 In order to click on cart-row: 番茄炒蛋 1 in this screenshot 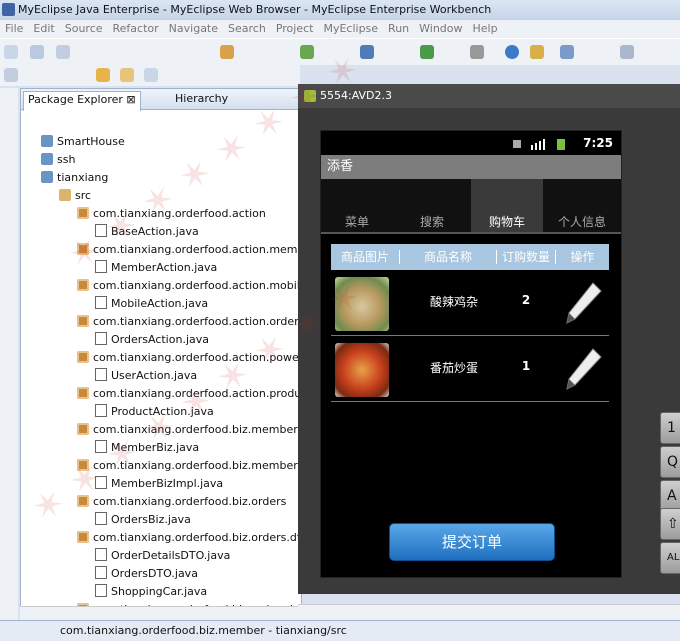, I will do `click(470, 370)`.